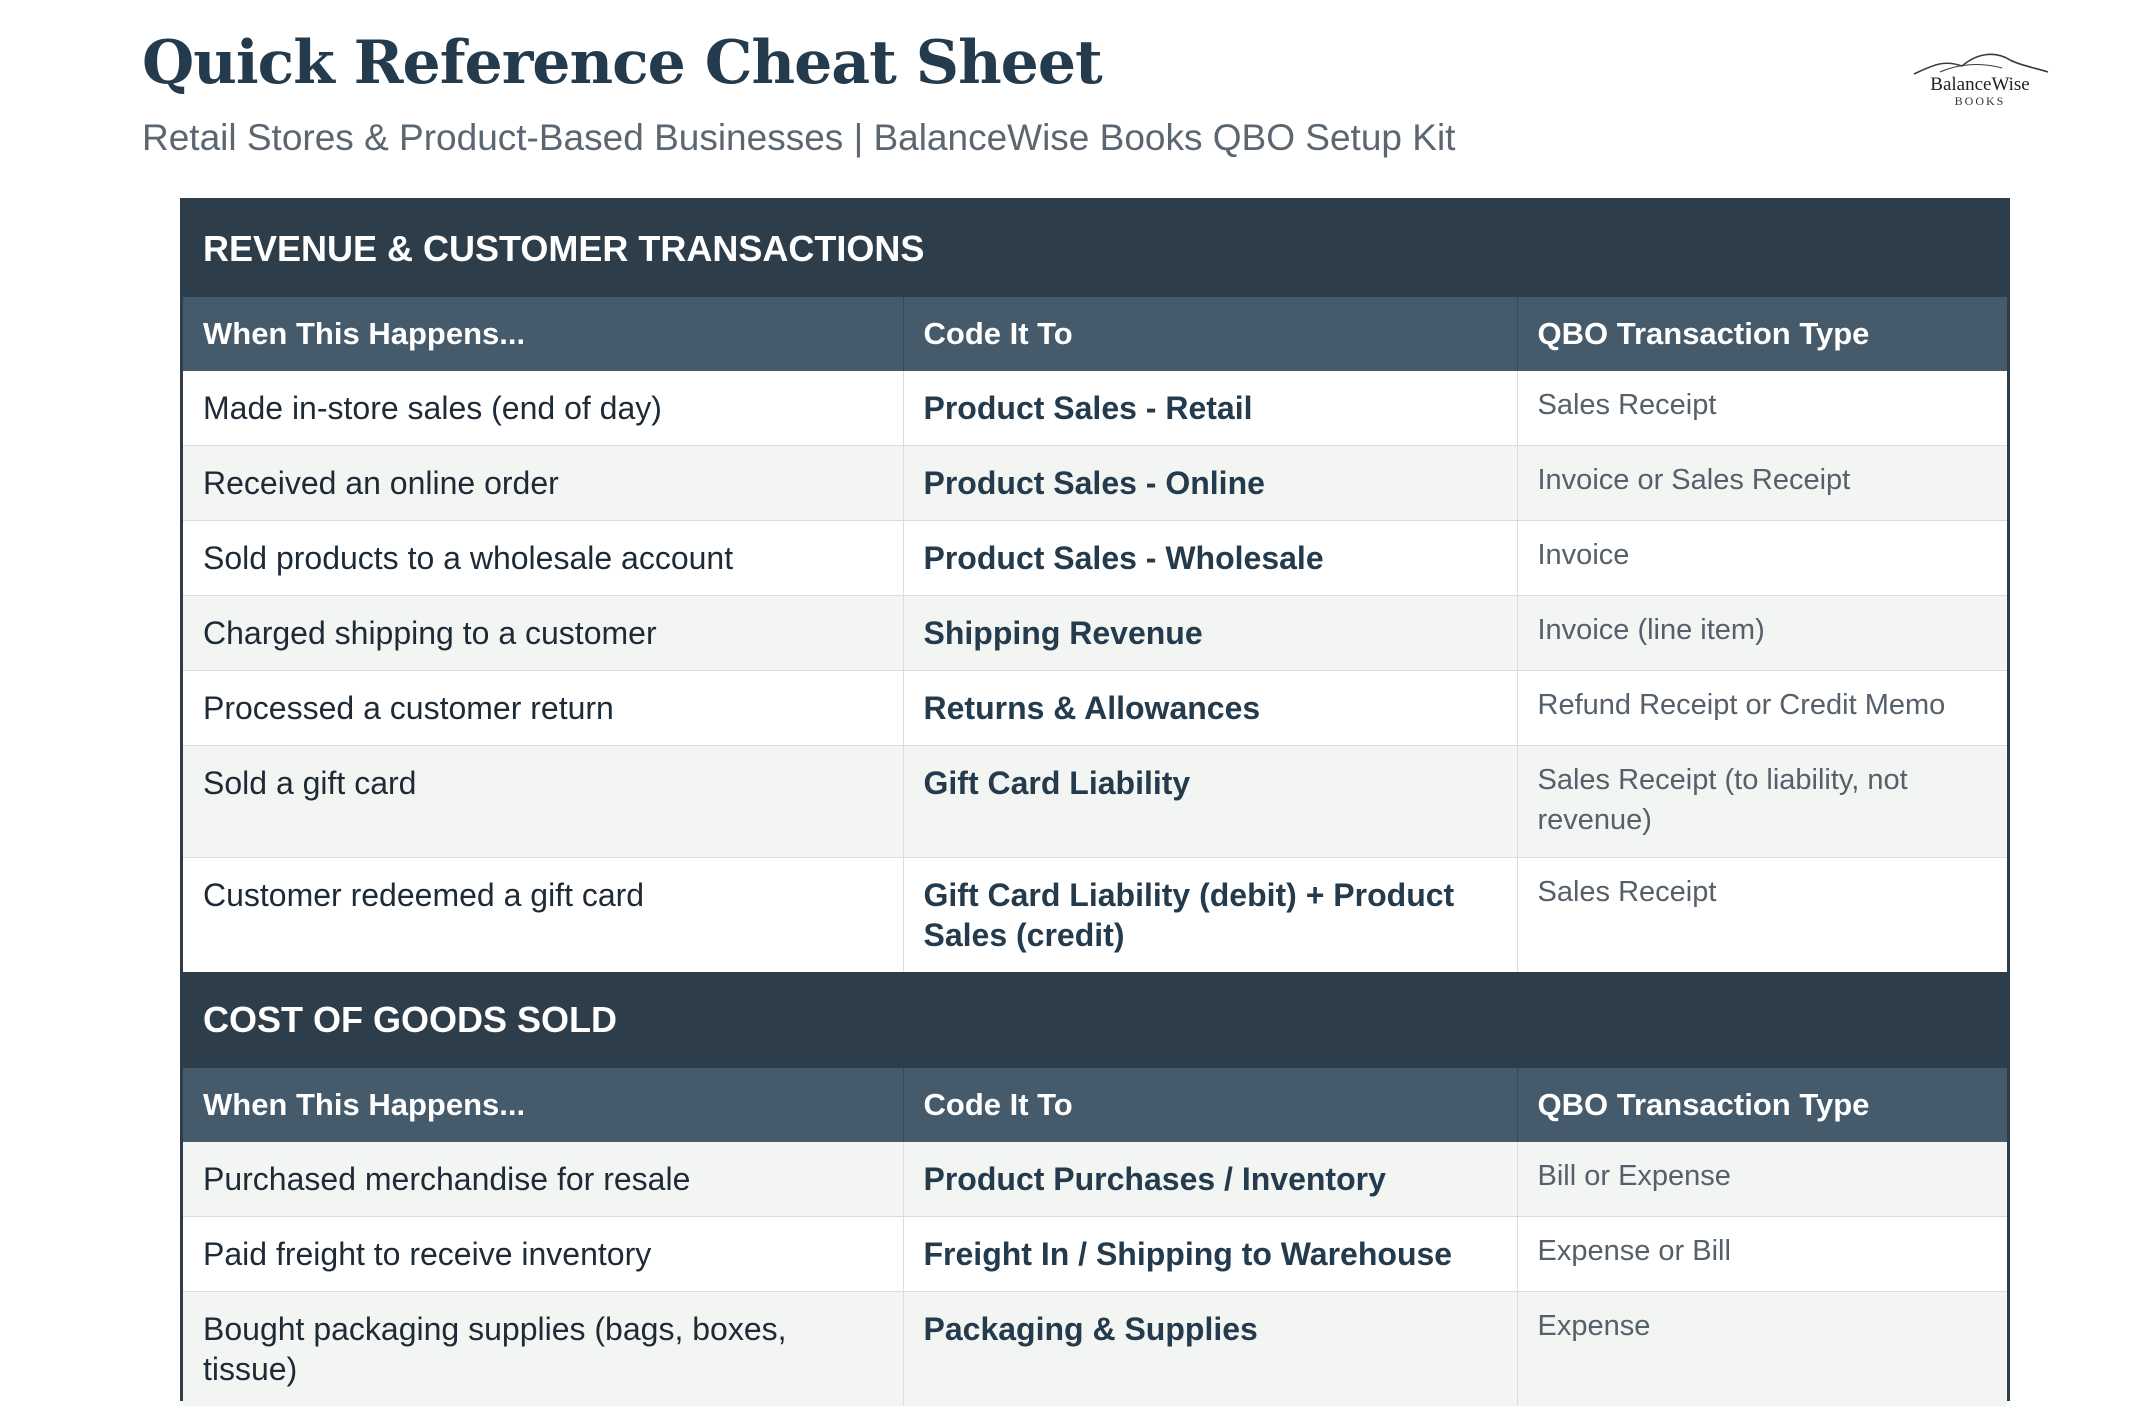  I want to click on account-cell: Freight In / Shipping to Warehouse, so click(1210, 1254).